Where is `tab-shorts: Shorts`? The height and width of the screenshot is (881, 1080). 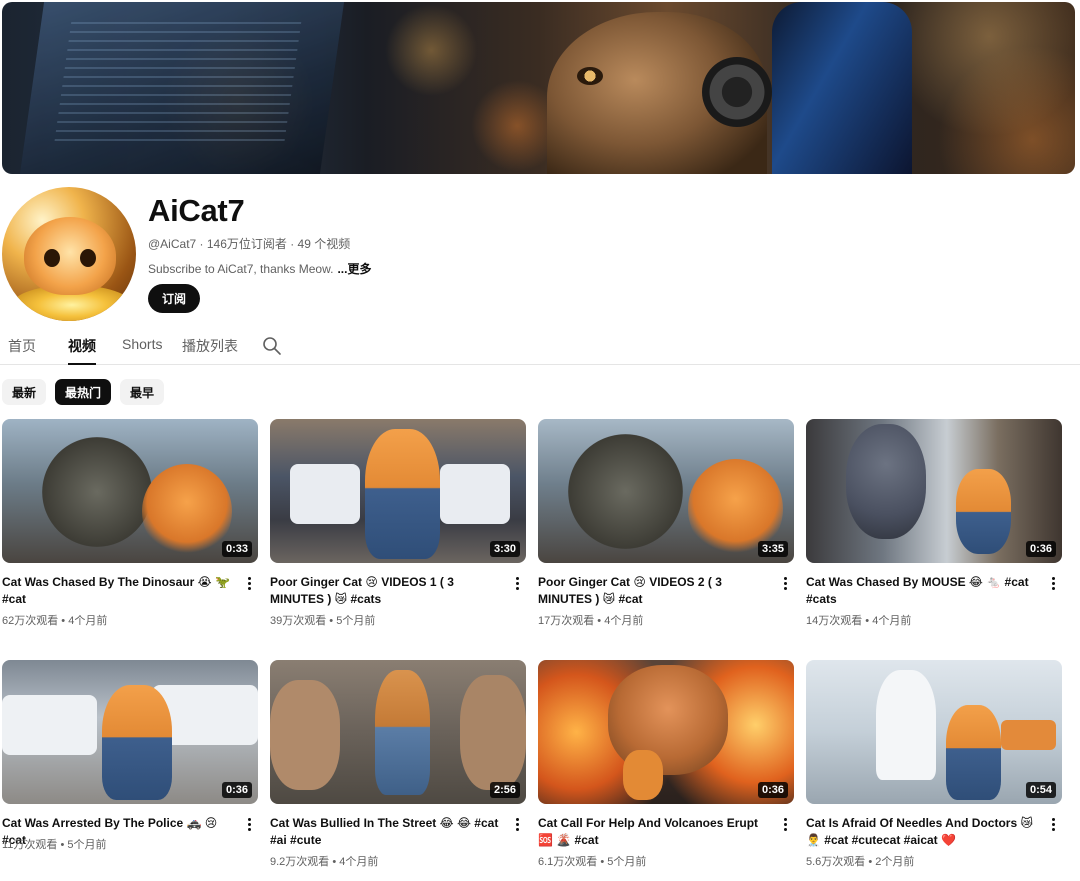
tab-shorts: Shorts is located at coordinates (142, 350).